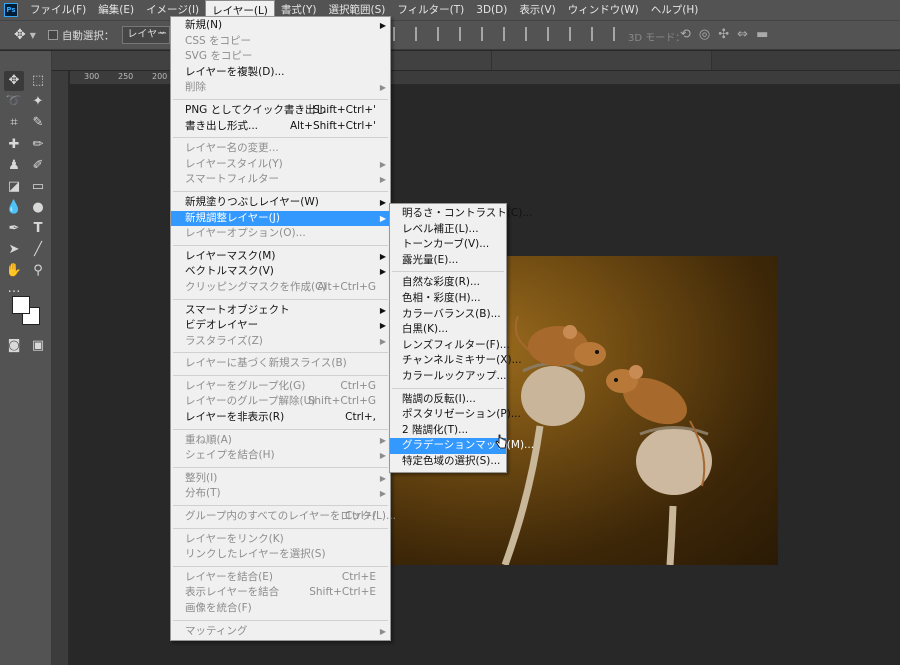 The width and height of the screenshot is (900, 665). What do you see at coordinates (201, 477) in the screenshot?
I see `layer-menu-item-label: 整列(I)` at bounding box center [201, 477].